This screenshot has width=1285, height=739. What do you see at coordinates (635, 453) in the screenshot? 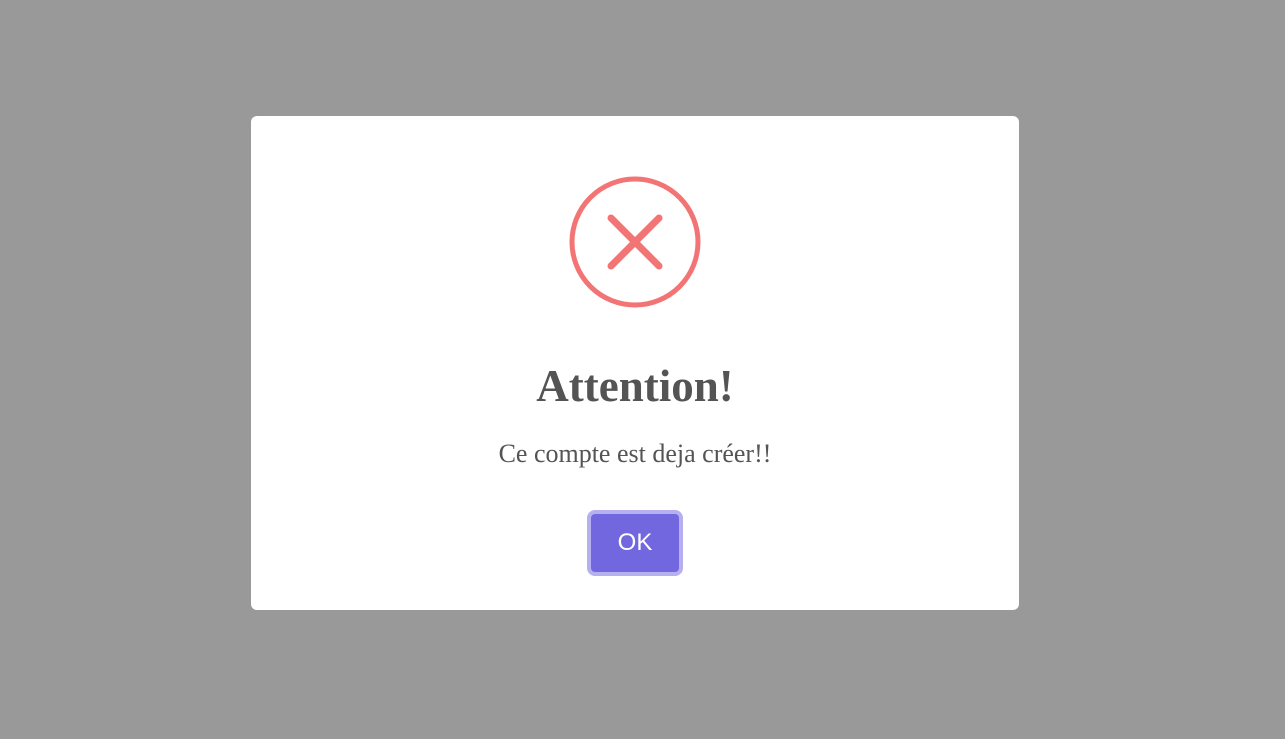
I see `dialog-message: Ce compte est deja créer!!` at bounding box center [635, 453].